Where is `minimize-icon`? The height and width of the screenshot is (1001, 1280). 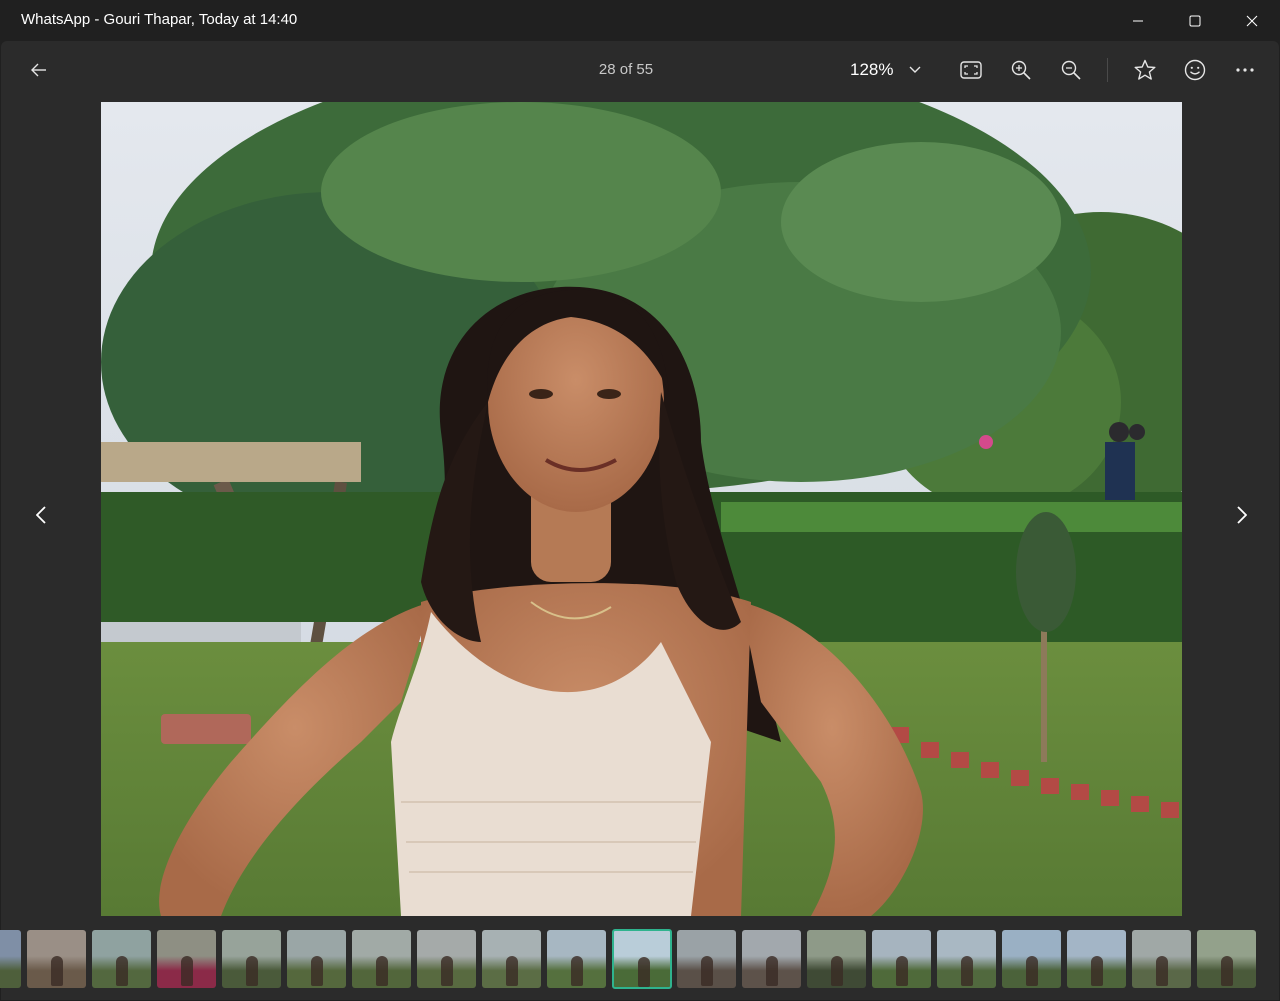
minimize-icon is located at coordinates (1137, 20).